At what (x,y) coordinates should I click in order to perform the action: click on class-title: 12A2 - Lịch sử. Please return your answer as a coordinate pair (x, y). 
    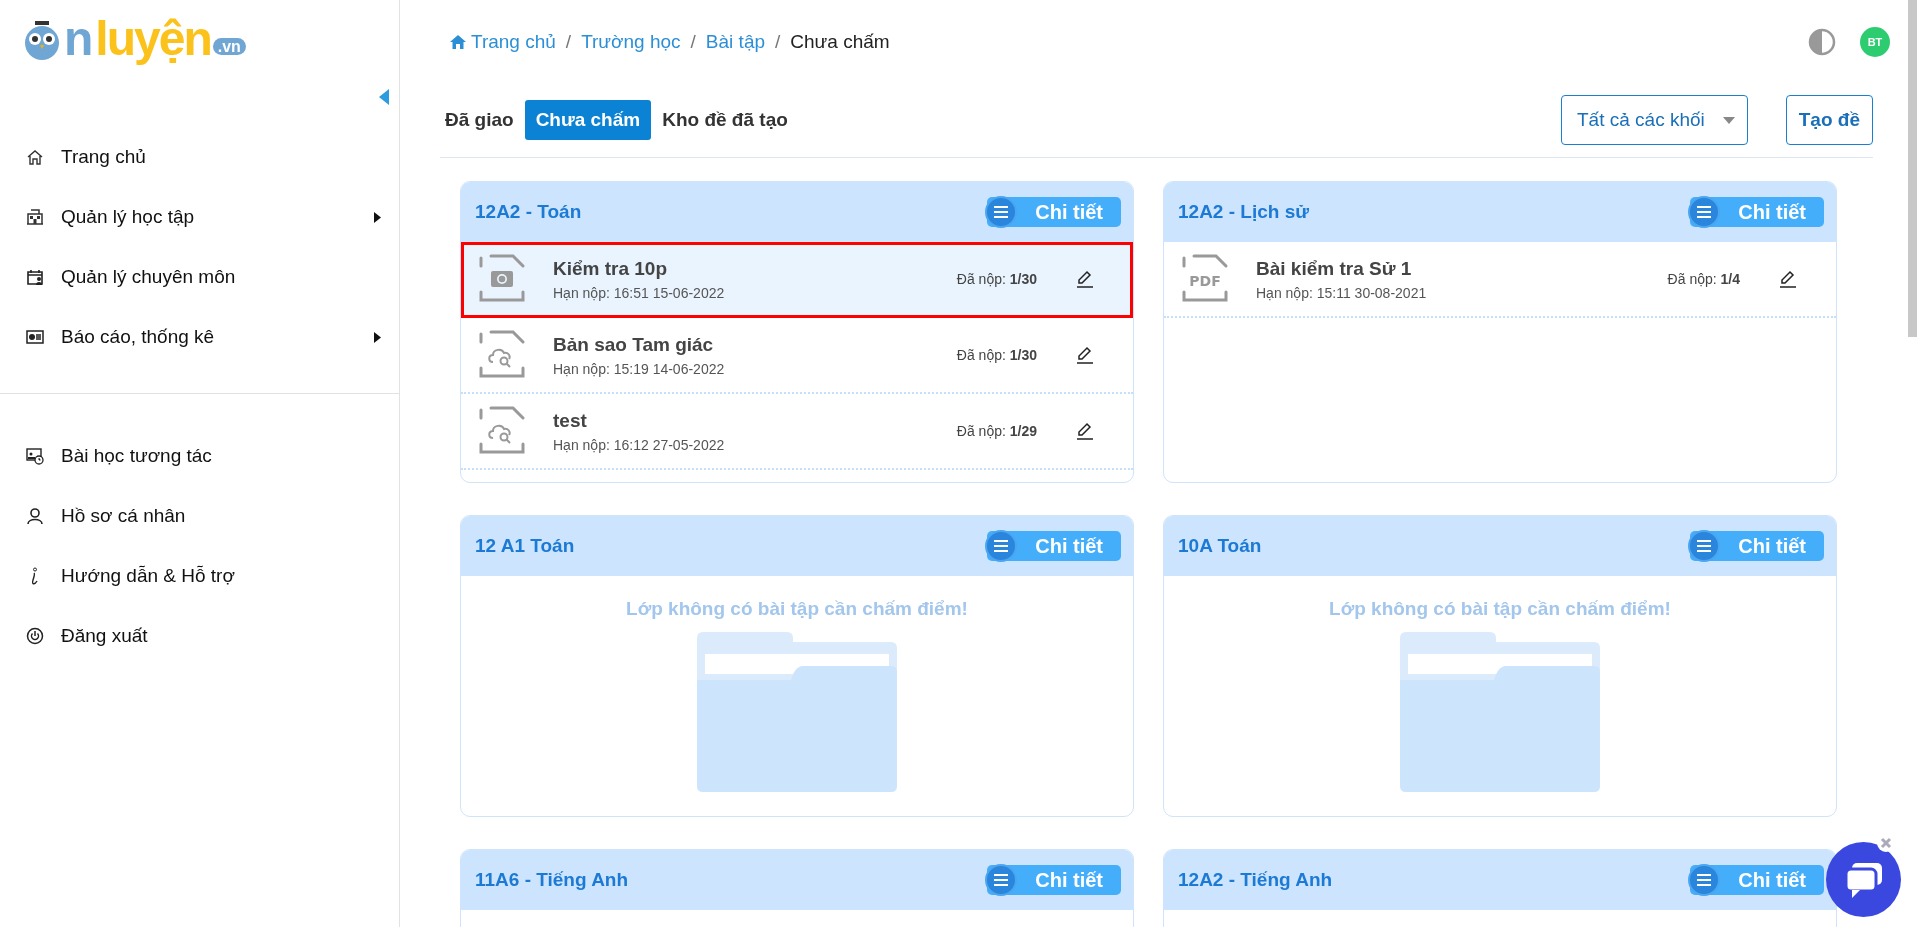
    Looking at the image, I should click on (1243, 212).